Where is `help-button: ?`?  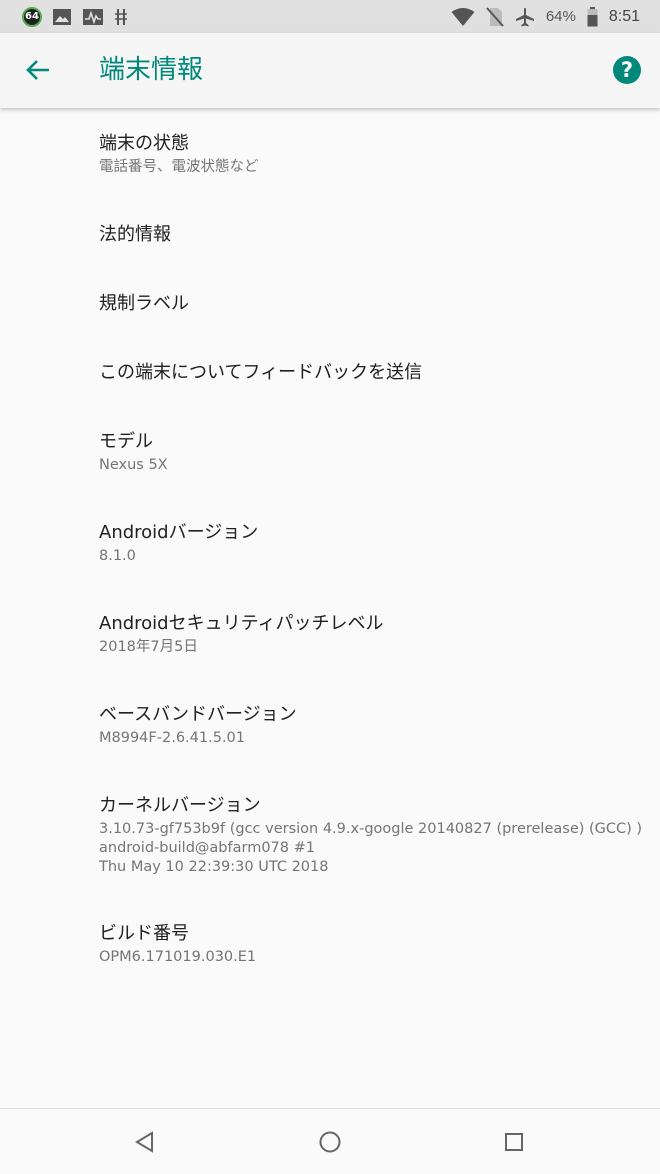
help-button: ? is located at coordinates (627, 70).